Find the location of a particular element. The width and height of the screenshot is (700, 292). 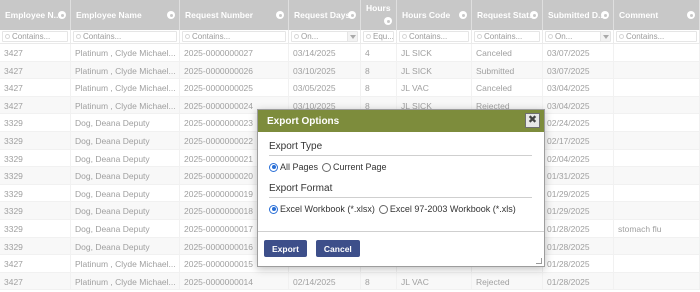

close-icon: ✖ is located at coordinates (532, 120).